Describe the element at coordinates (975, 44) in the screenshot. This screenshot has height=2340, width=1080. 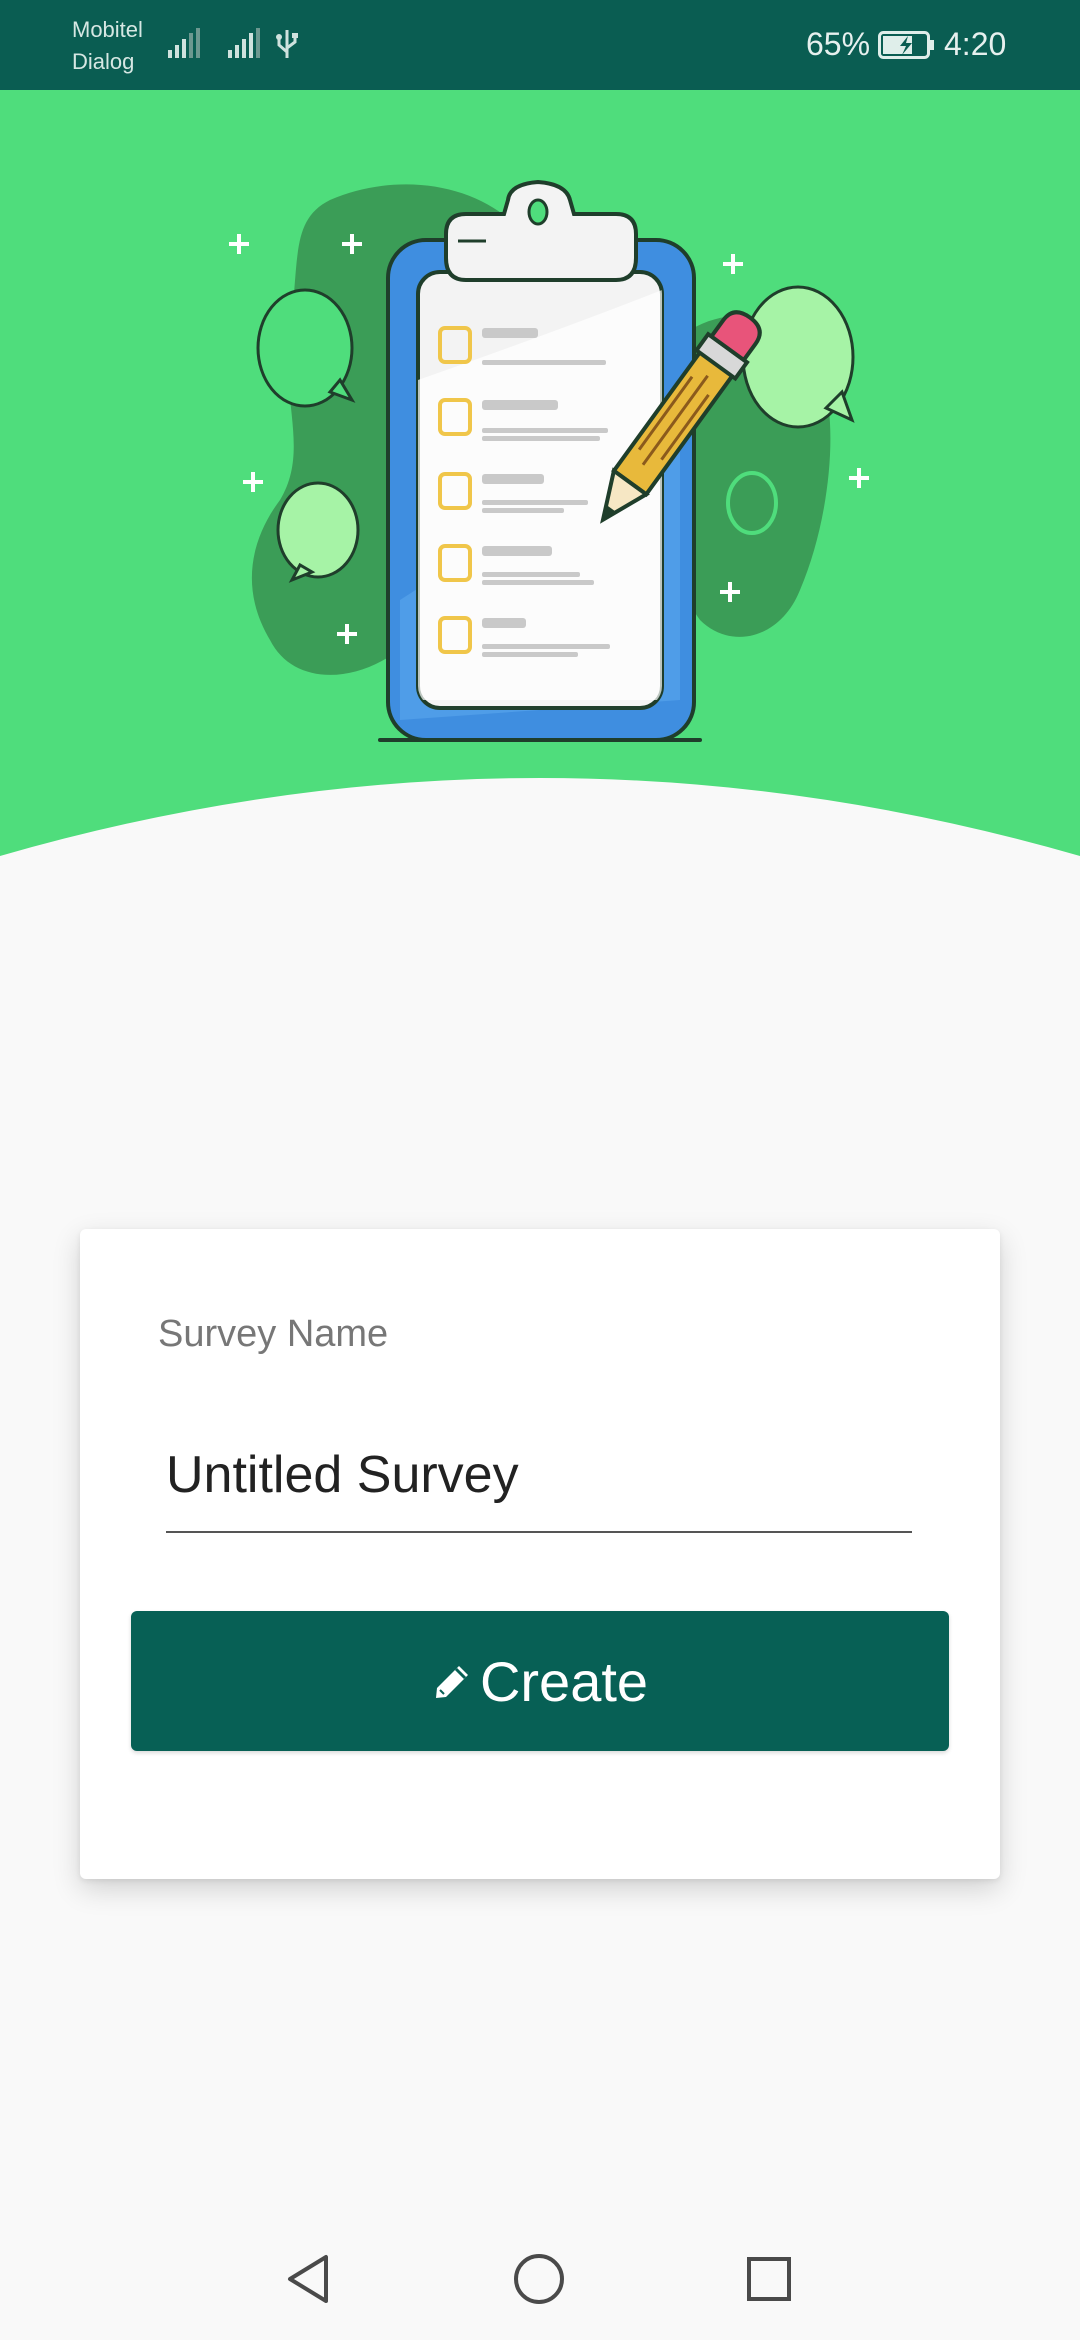
I see `clock: 4:20` at that location.